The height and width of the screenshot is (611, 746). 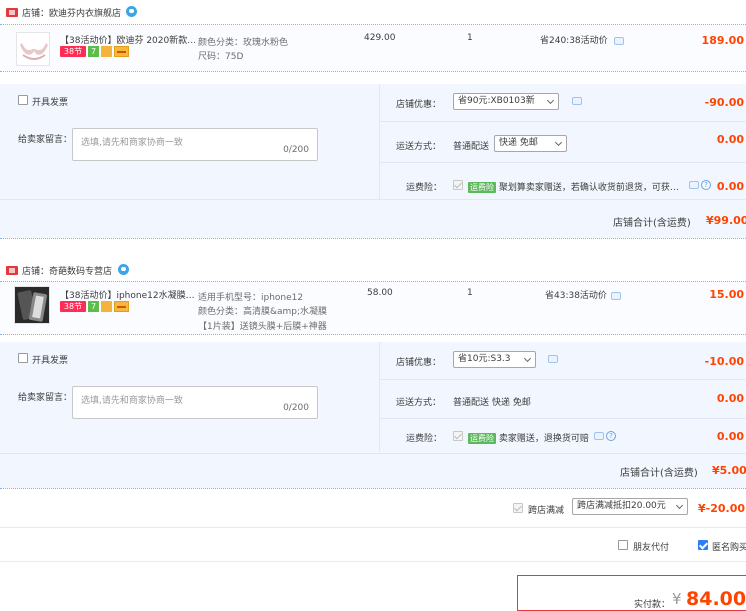 I want to click on cross-store-select: 跨店满减抵扣20.00元, so click(x=630, y=506).